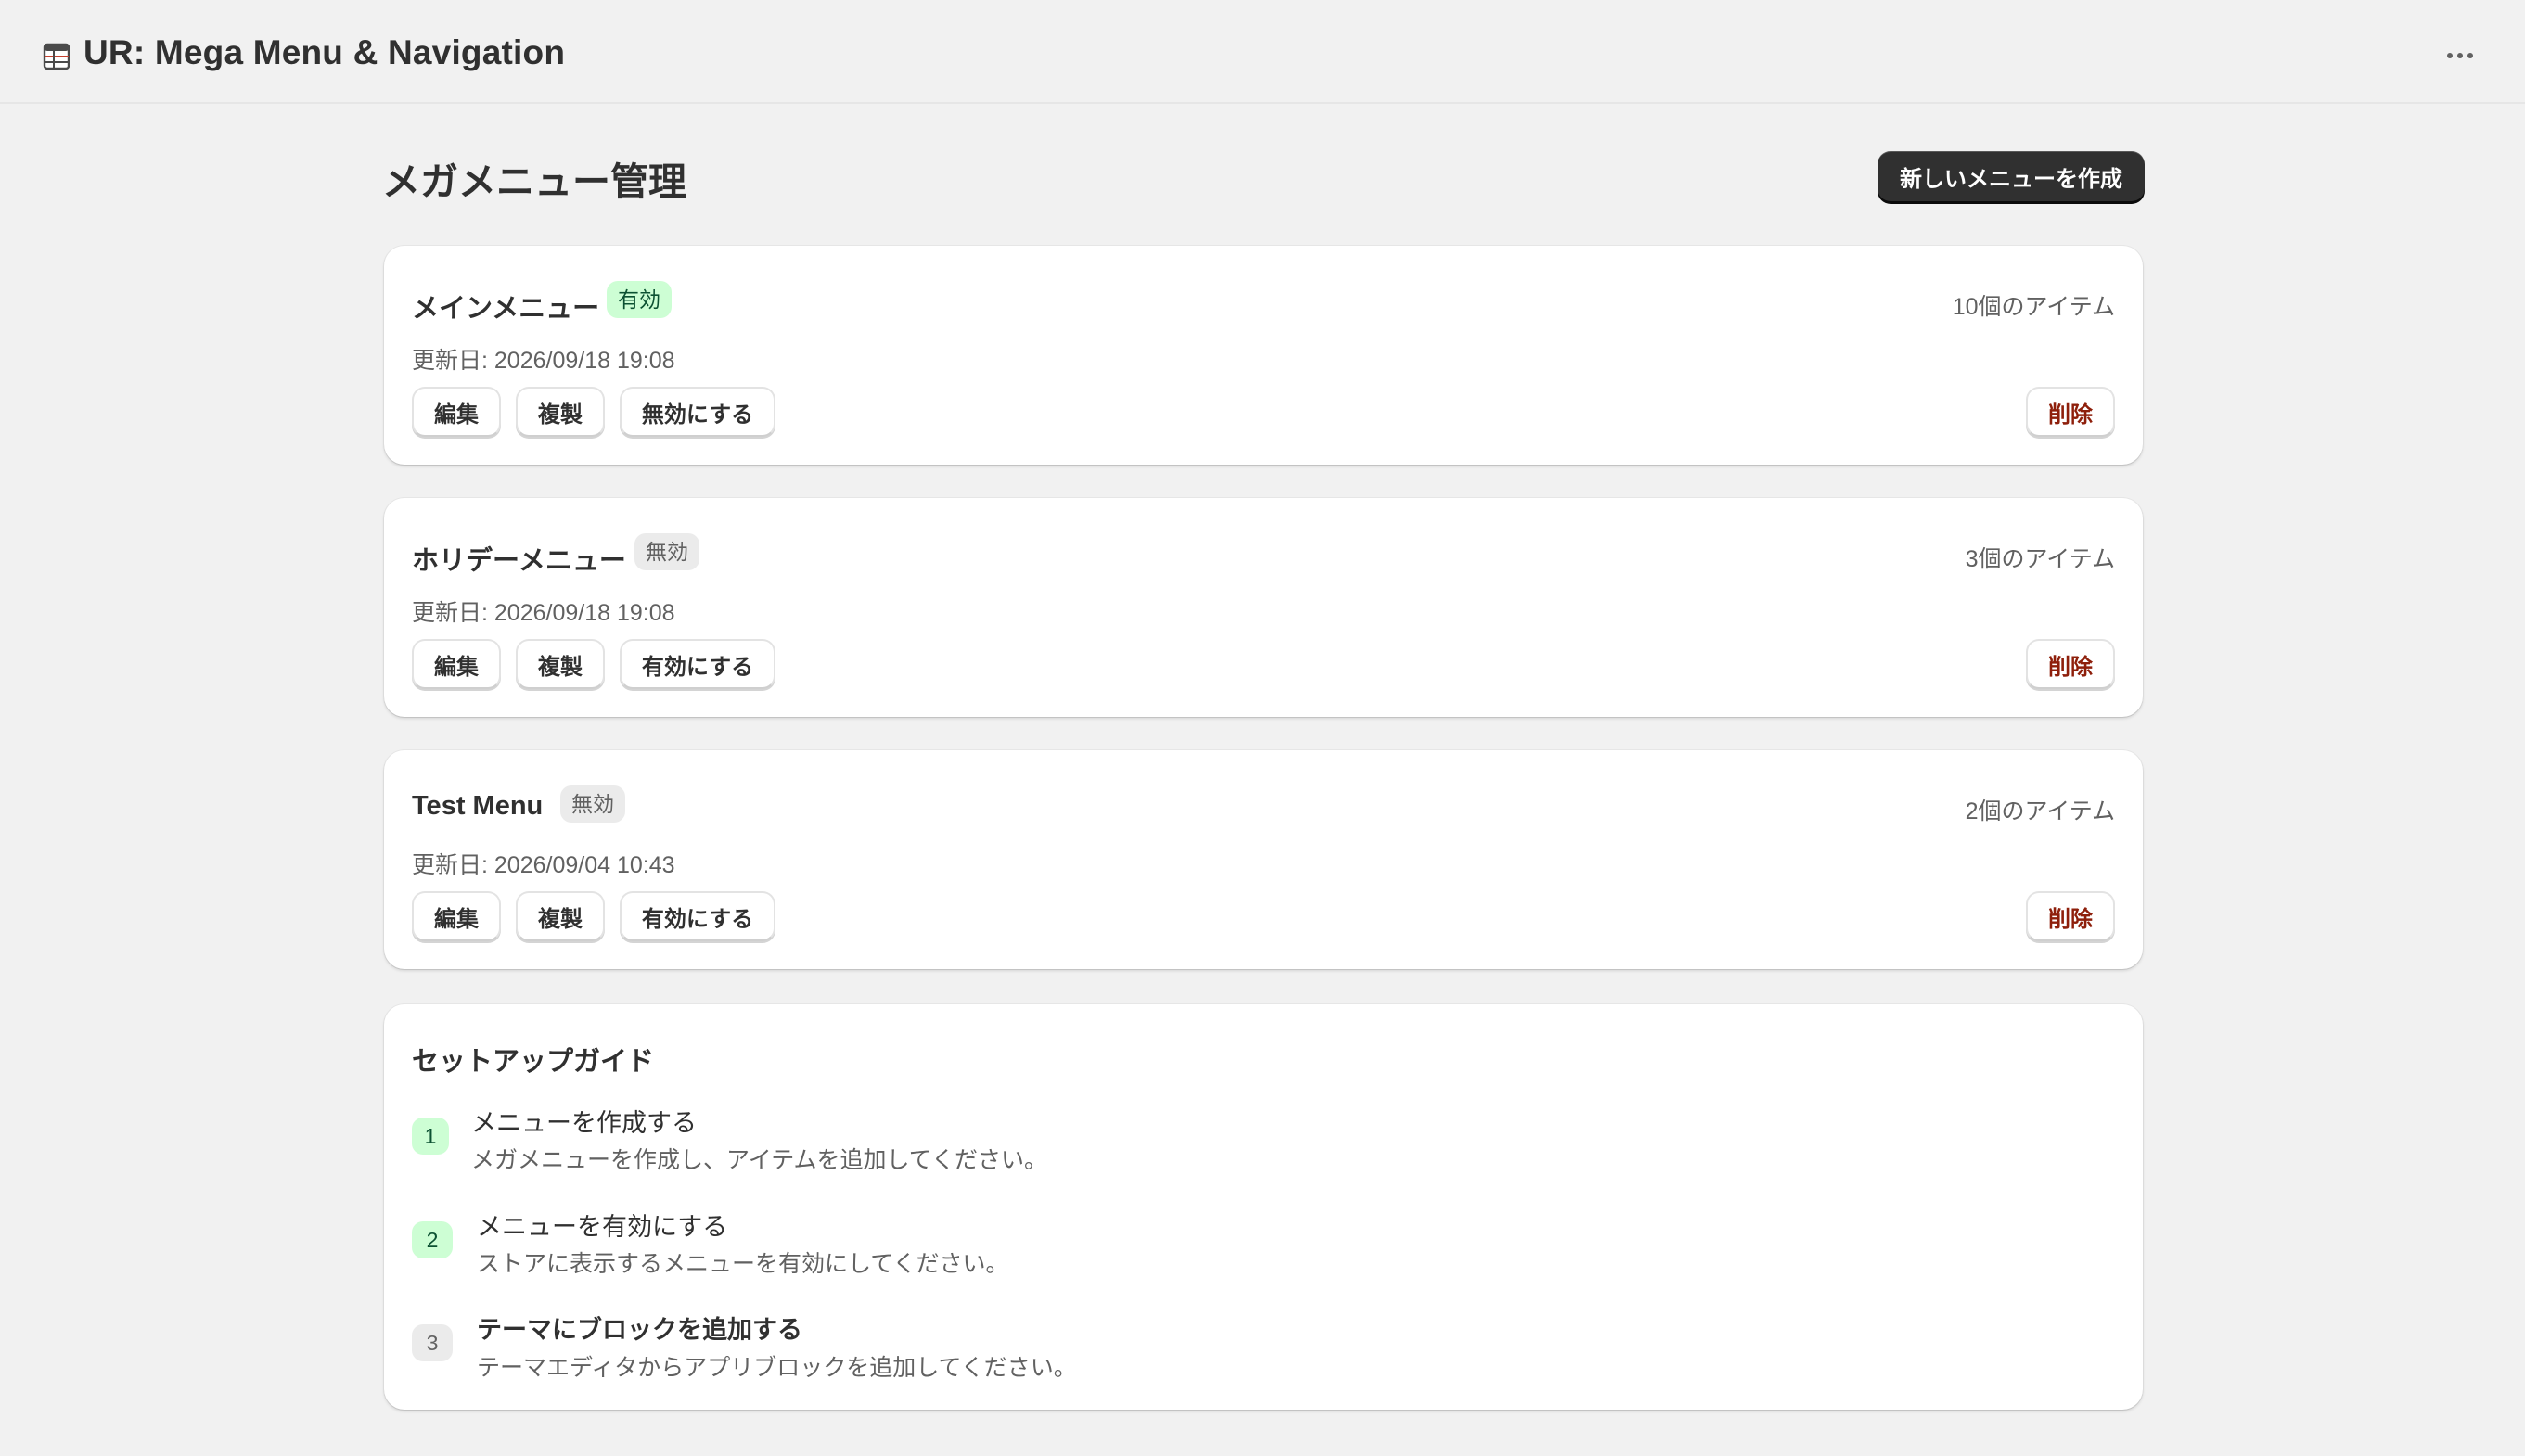 This screenshot has height=1456, width=2525. I want to click on step-description: メガメニューを作成し、アイテムを追加してください。, so click(759, 1160).